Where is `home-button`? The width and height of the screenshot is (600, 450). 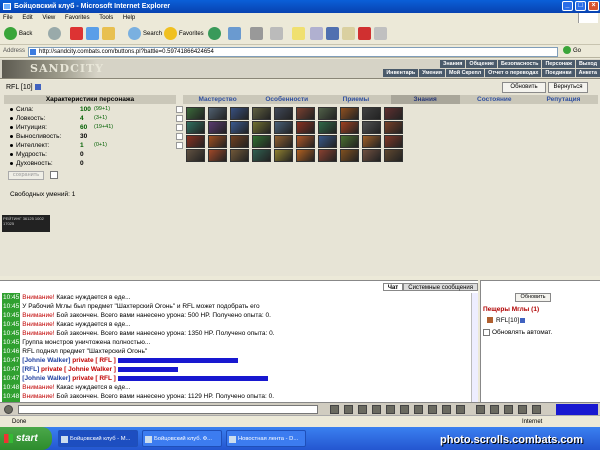 home-button is located at coordinates (109, 34).